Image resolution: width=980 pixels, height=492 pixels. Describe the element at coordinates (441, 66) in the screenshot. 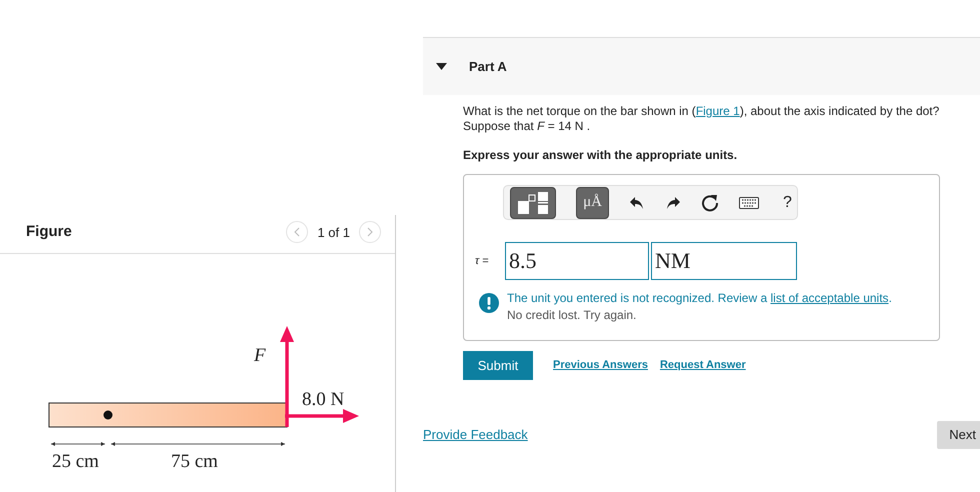

I see `caret-icon` at that location.